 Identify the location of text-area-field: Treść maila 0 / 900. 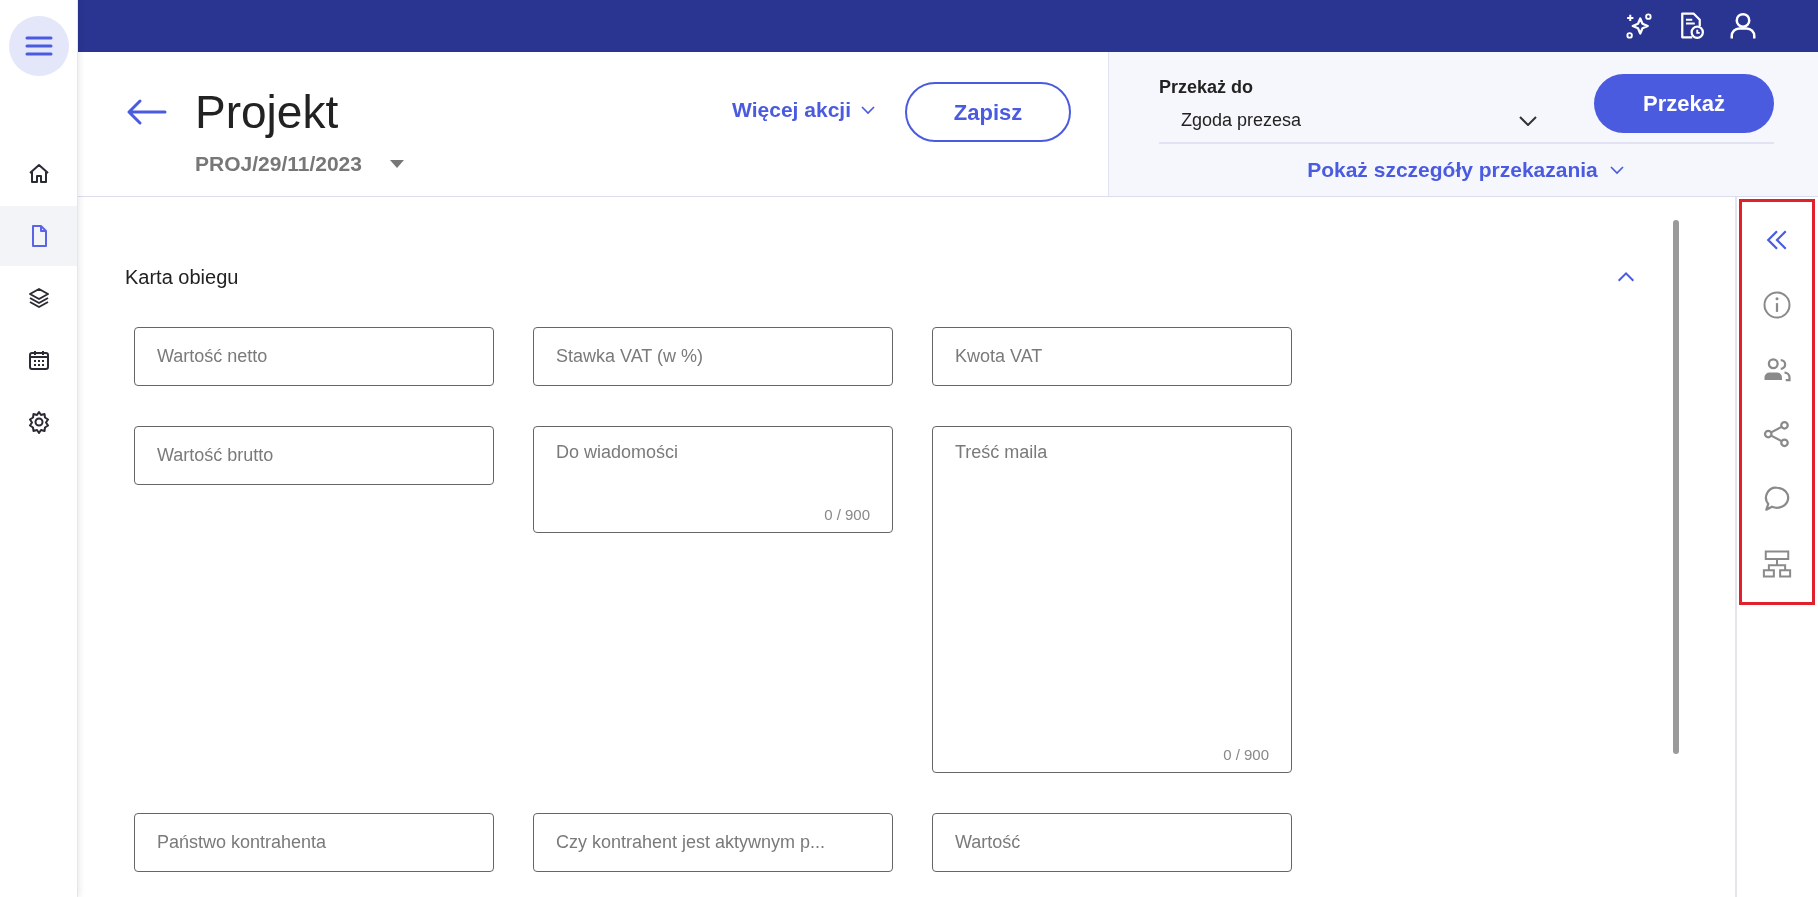
(1112, 599).